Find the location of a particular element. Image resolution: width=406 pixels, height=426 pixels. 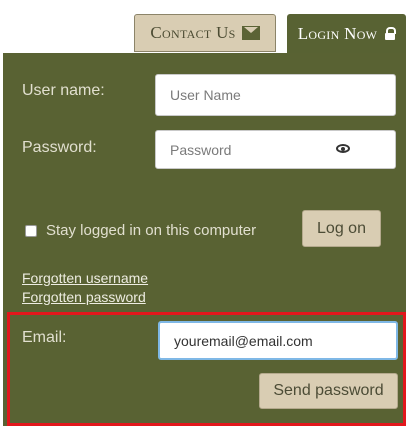

login-now-tab: Login Now is located at coordinates (346, 34).